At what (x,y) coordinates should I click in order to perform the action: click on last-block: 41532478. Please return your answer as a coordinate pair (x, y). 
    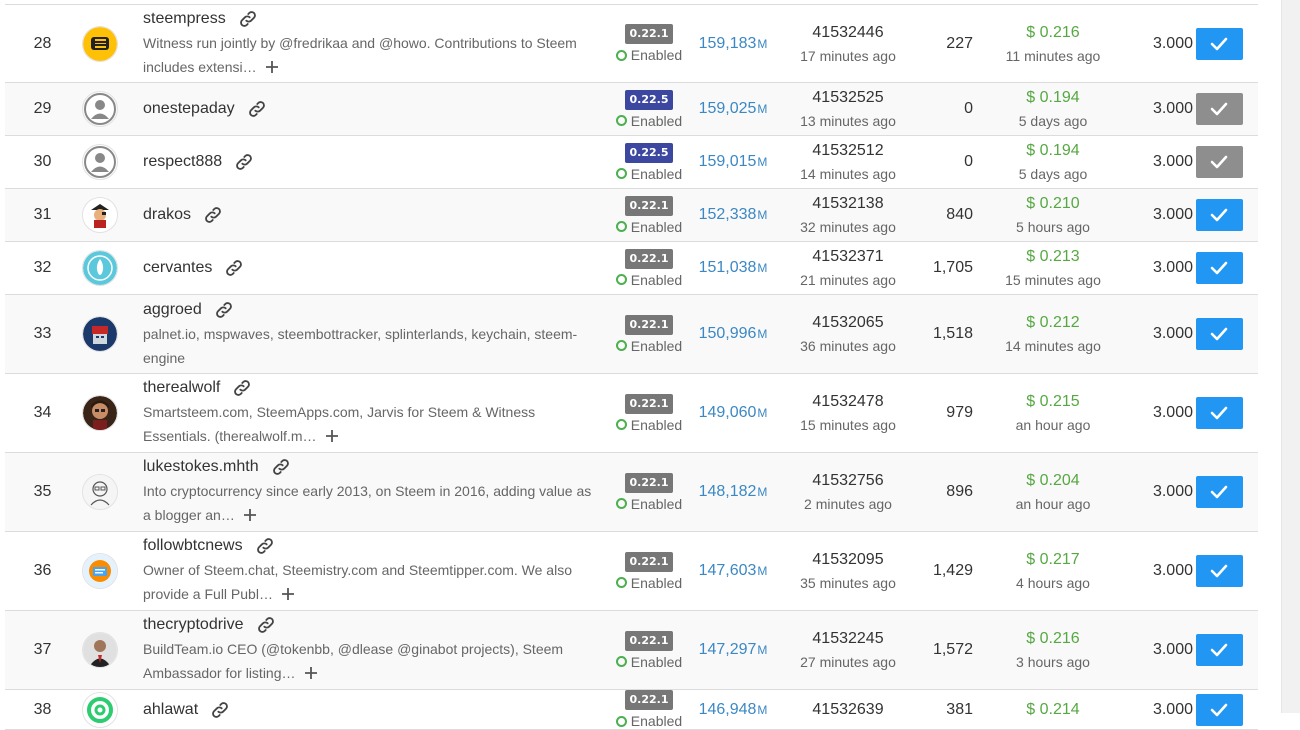
    Looking at the image, I should click on (848, 401).